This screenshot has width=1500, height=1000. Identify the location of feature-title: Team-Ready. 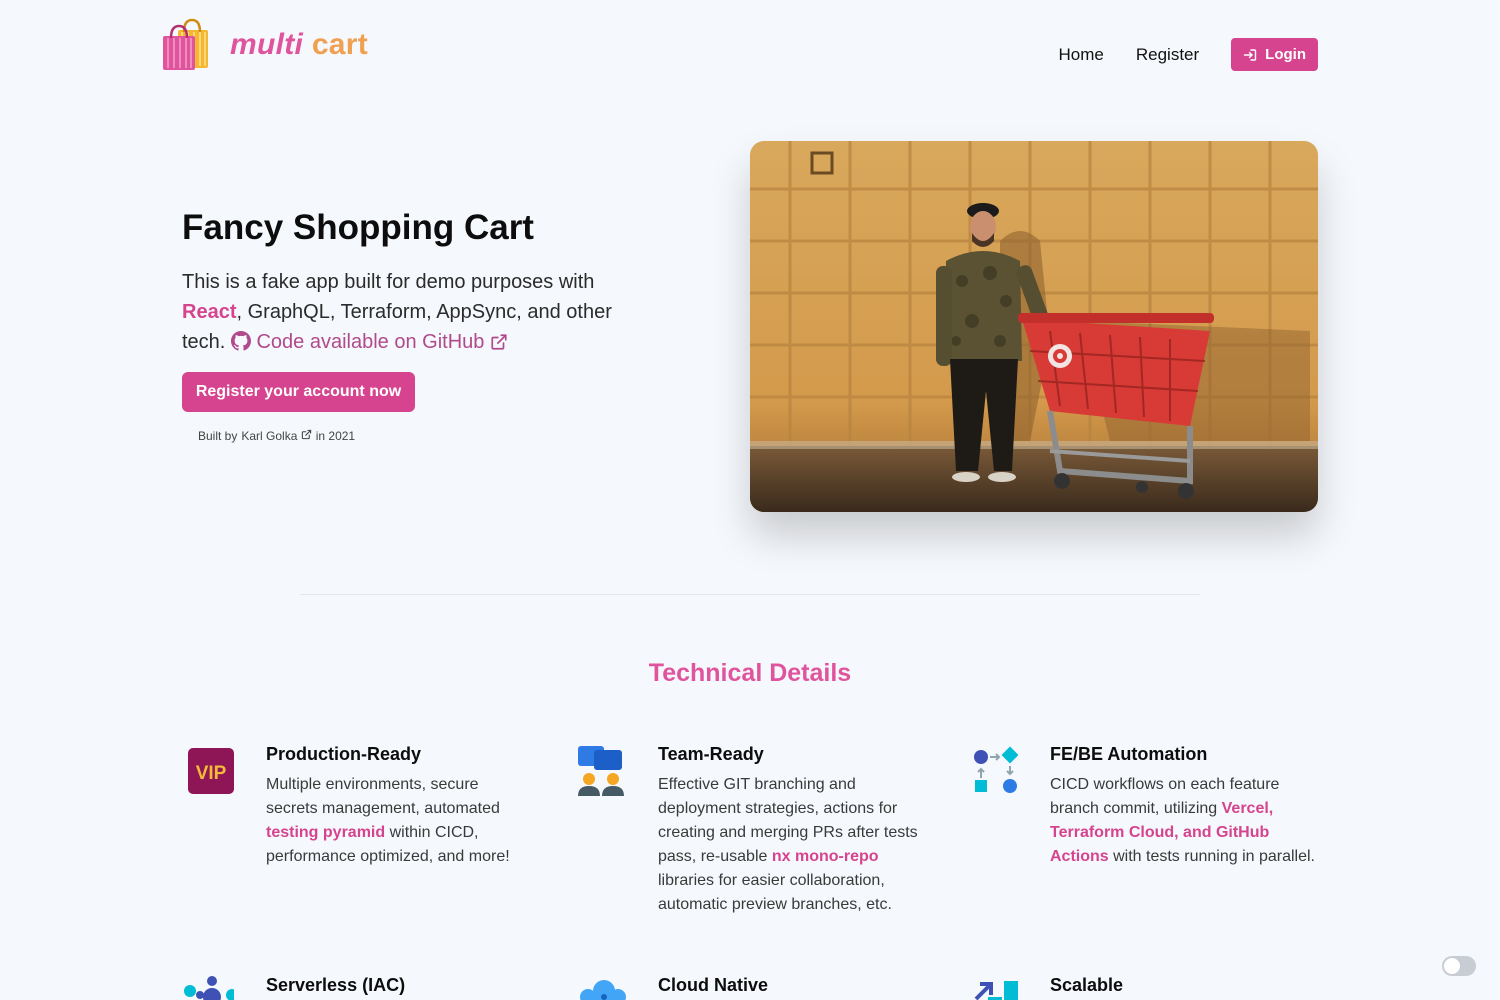
(711, 754).